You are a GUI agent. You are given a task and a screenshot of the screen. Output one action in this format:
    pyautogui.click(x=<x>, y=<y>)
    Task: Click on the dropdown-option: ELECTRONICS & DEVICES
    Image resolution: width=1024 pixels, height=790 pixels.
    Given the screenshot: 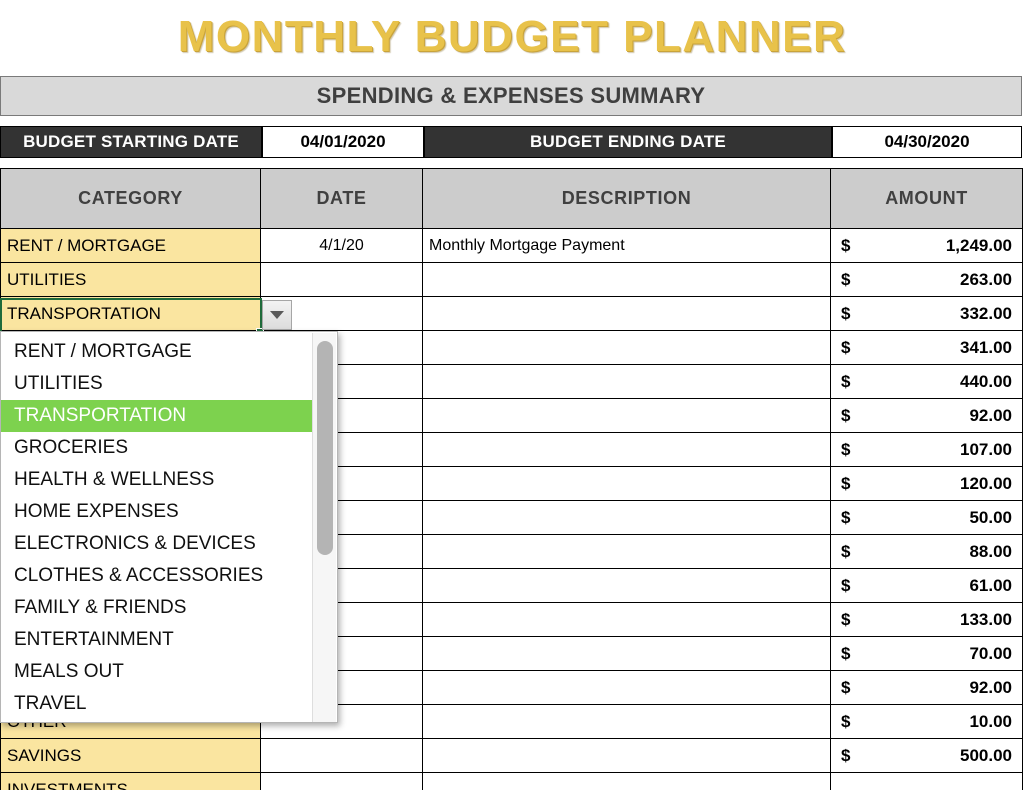 What is the action you would take?
    pyautogui.click(x=157, y=544)
    